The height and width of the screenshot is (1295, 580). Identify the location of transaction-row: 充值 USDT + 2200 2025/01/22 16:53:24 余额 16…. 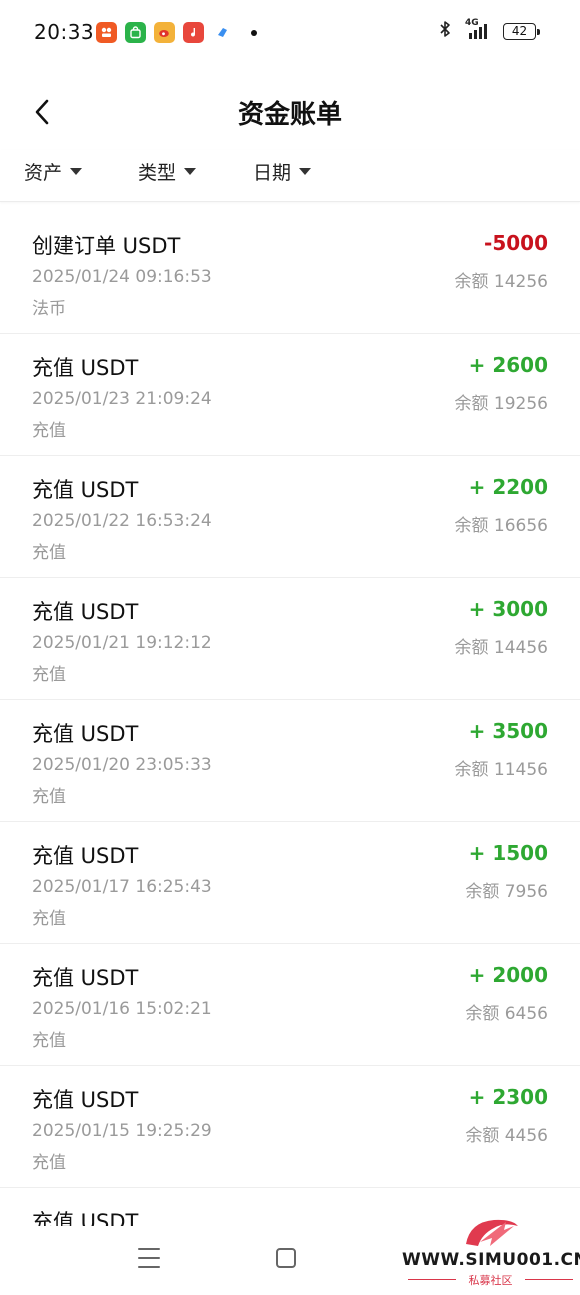
(290, 517).